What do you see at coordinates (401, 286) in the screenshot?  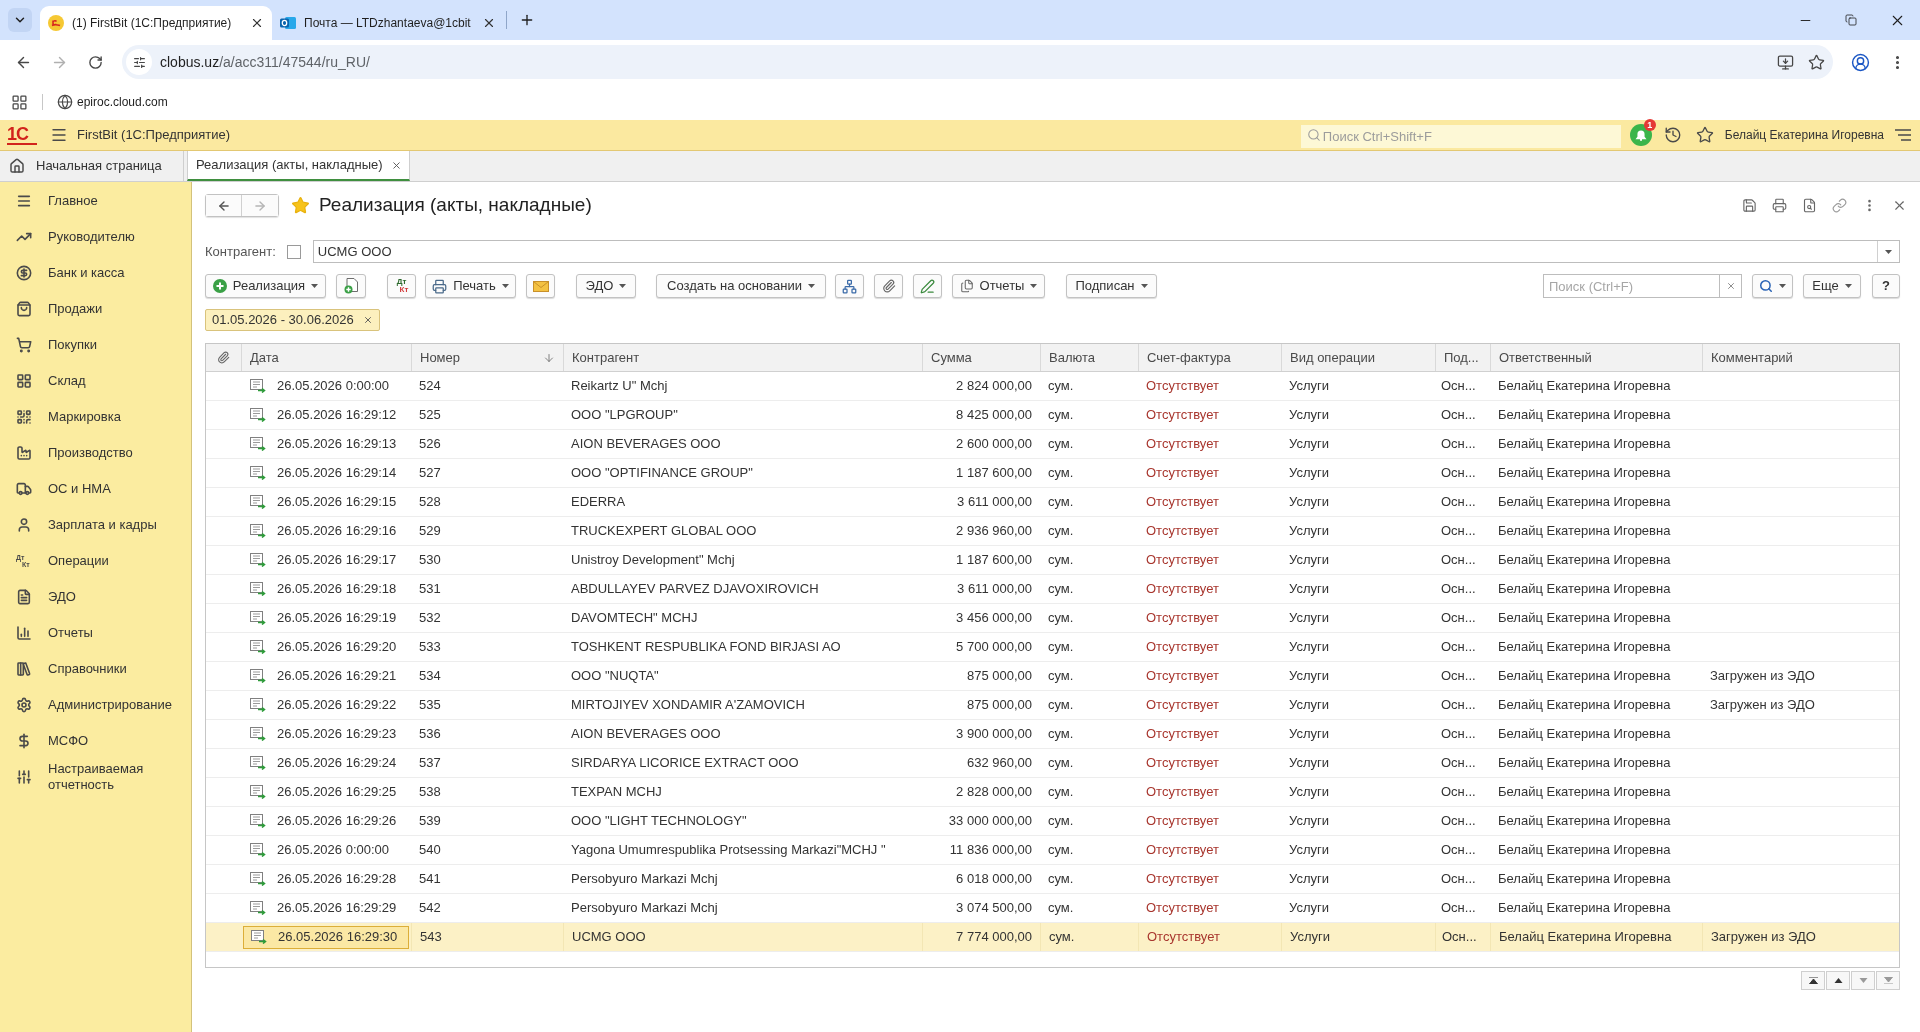 I see `debit-credit-button: Дт Кт` at bounding box center [401, 286].